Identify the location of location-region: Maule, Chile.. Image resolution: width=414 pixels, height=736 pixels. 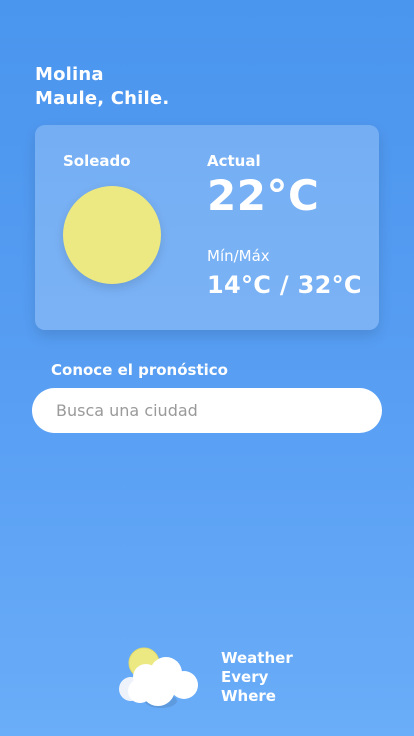
(102, 98).